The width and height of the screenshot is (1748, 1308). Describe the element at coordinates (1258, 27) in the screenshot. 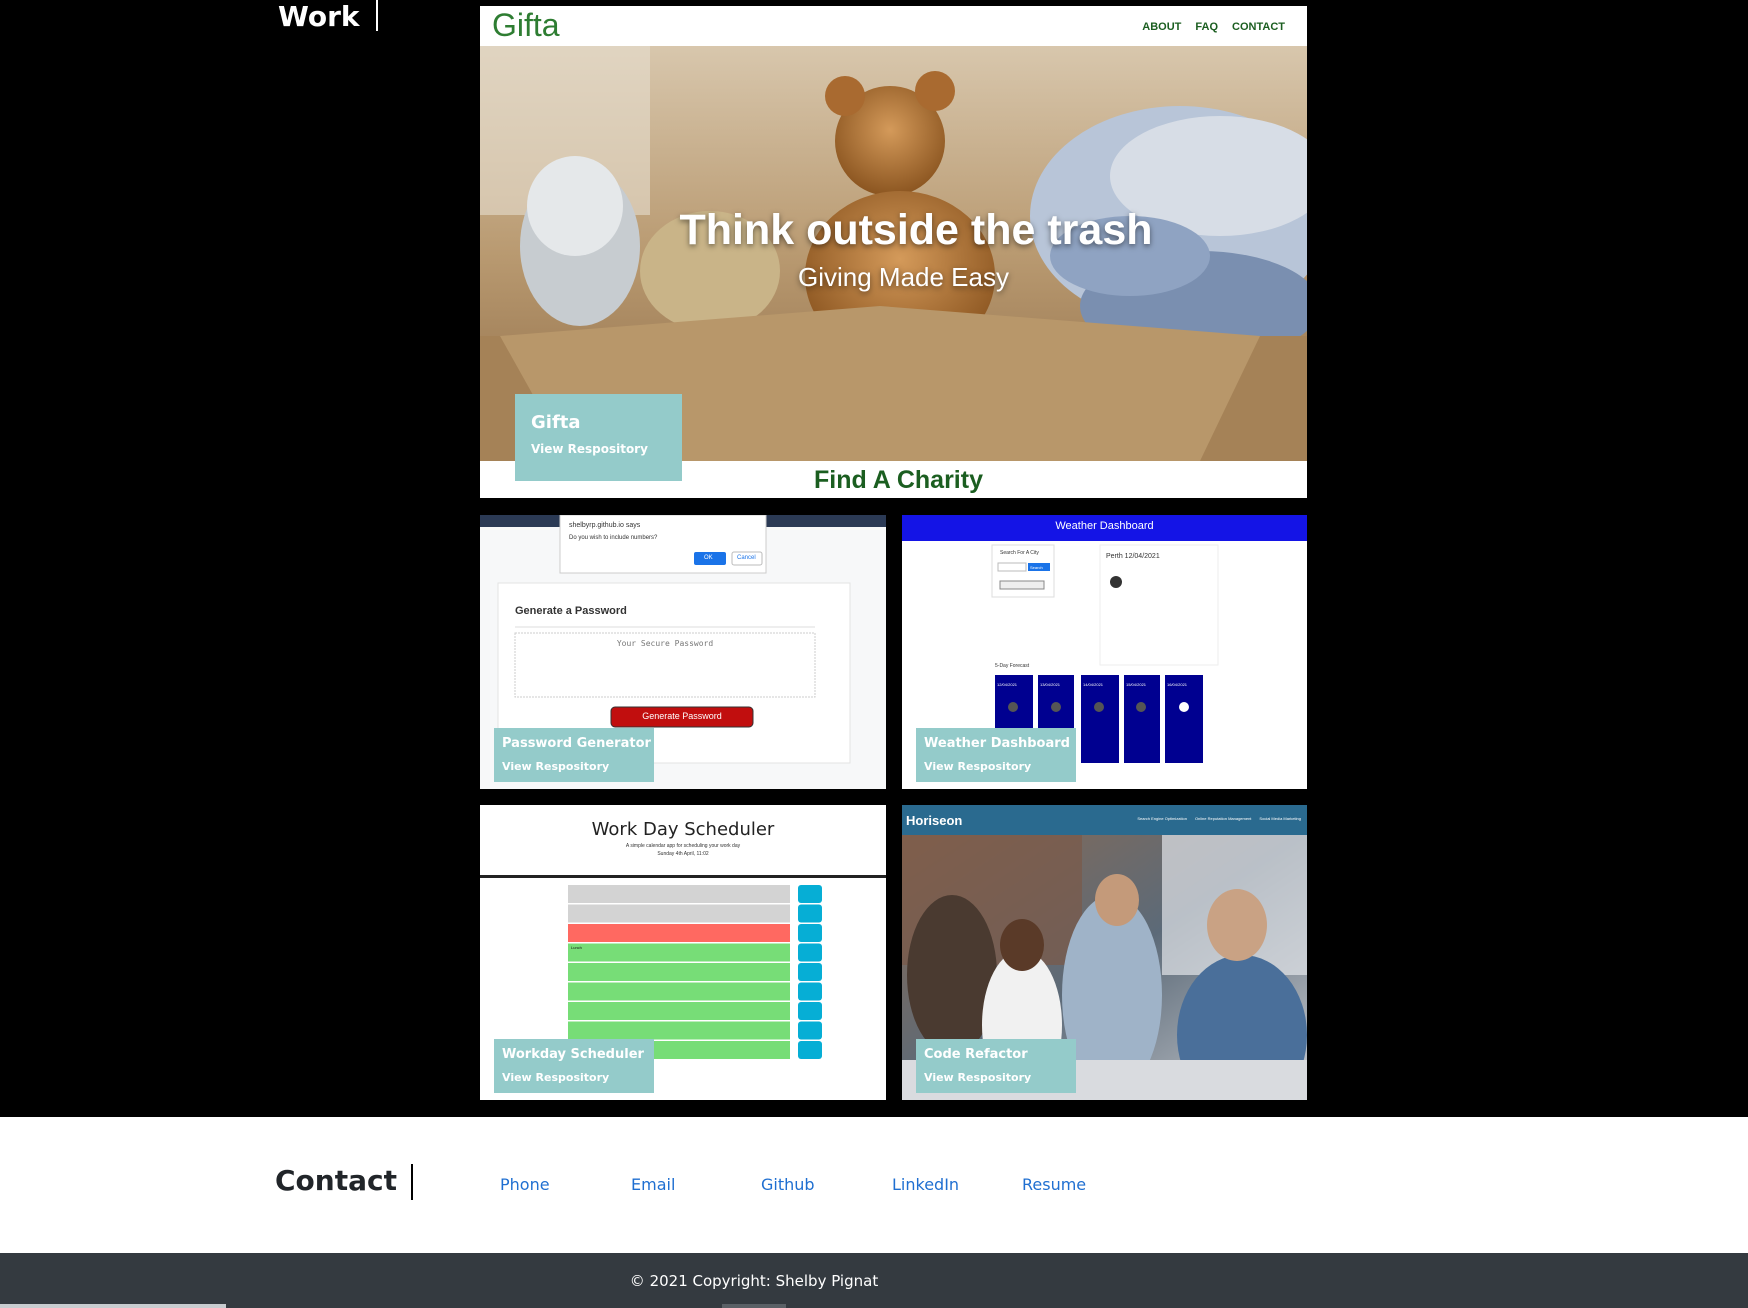

I see `gifta-nav-contact: CONTACT` at that location.